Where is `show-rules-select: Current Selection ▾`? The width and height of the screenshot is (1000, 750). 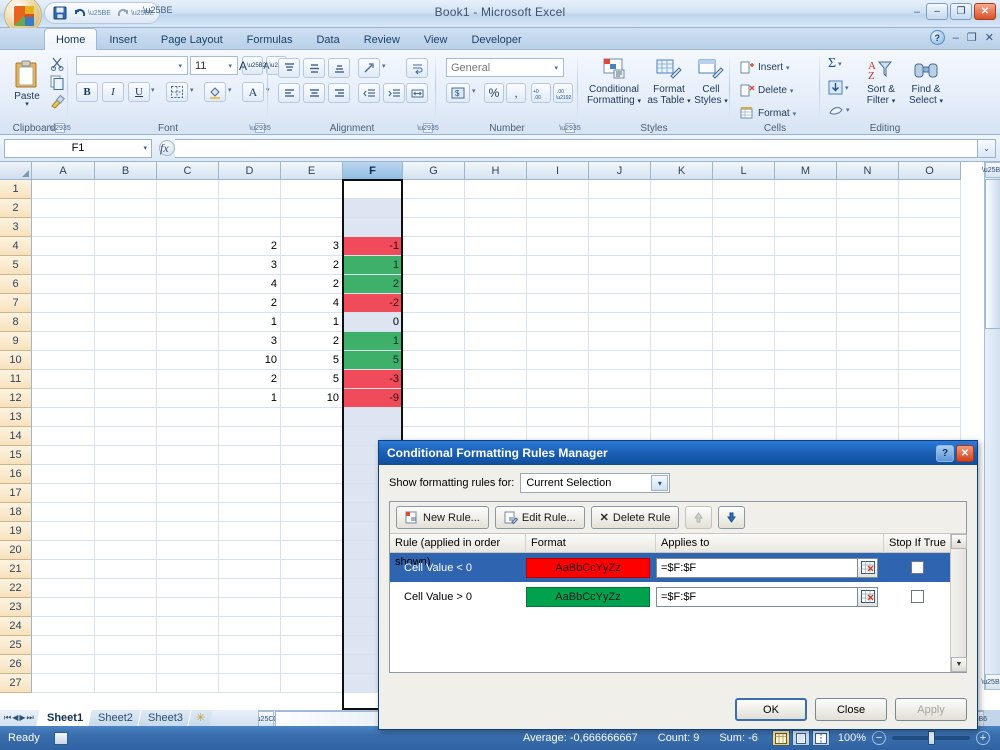 show-rules-select: Current Selection ▾ is located at coordinates (595, 483).